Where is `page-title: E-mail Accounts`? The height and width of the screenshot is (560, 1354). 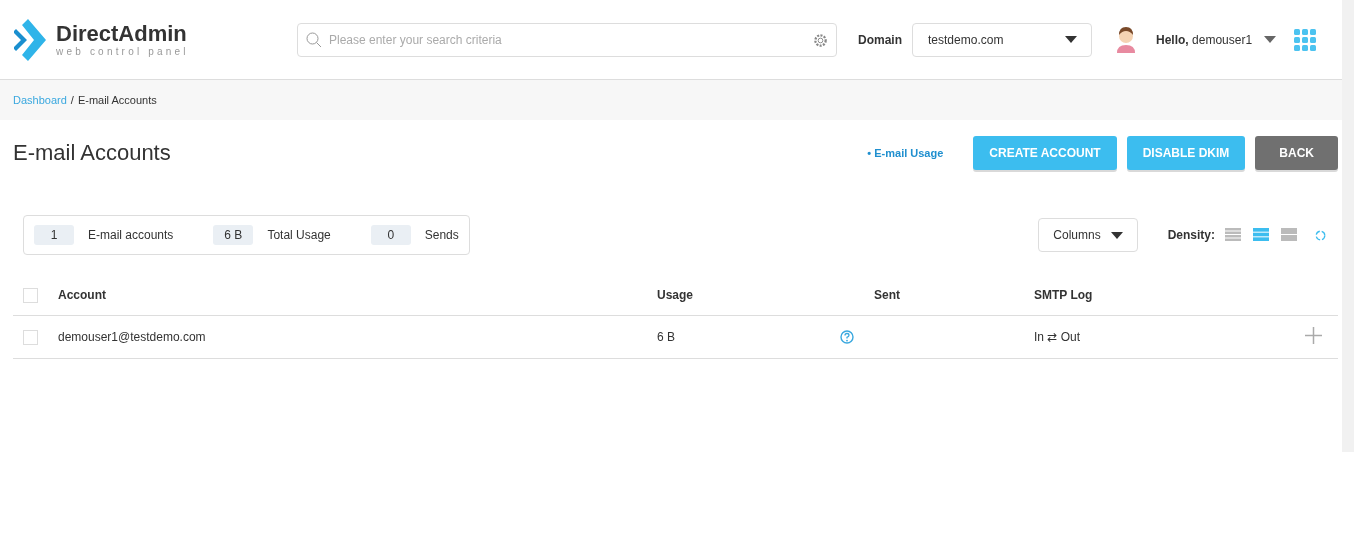
page-title: E-mail Accounts is located at coordinates (92, 153).